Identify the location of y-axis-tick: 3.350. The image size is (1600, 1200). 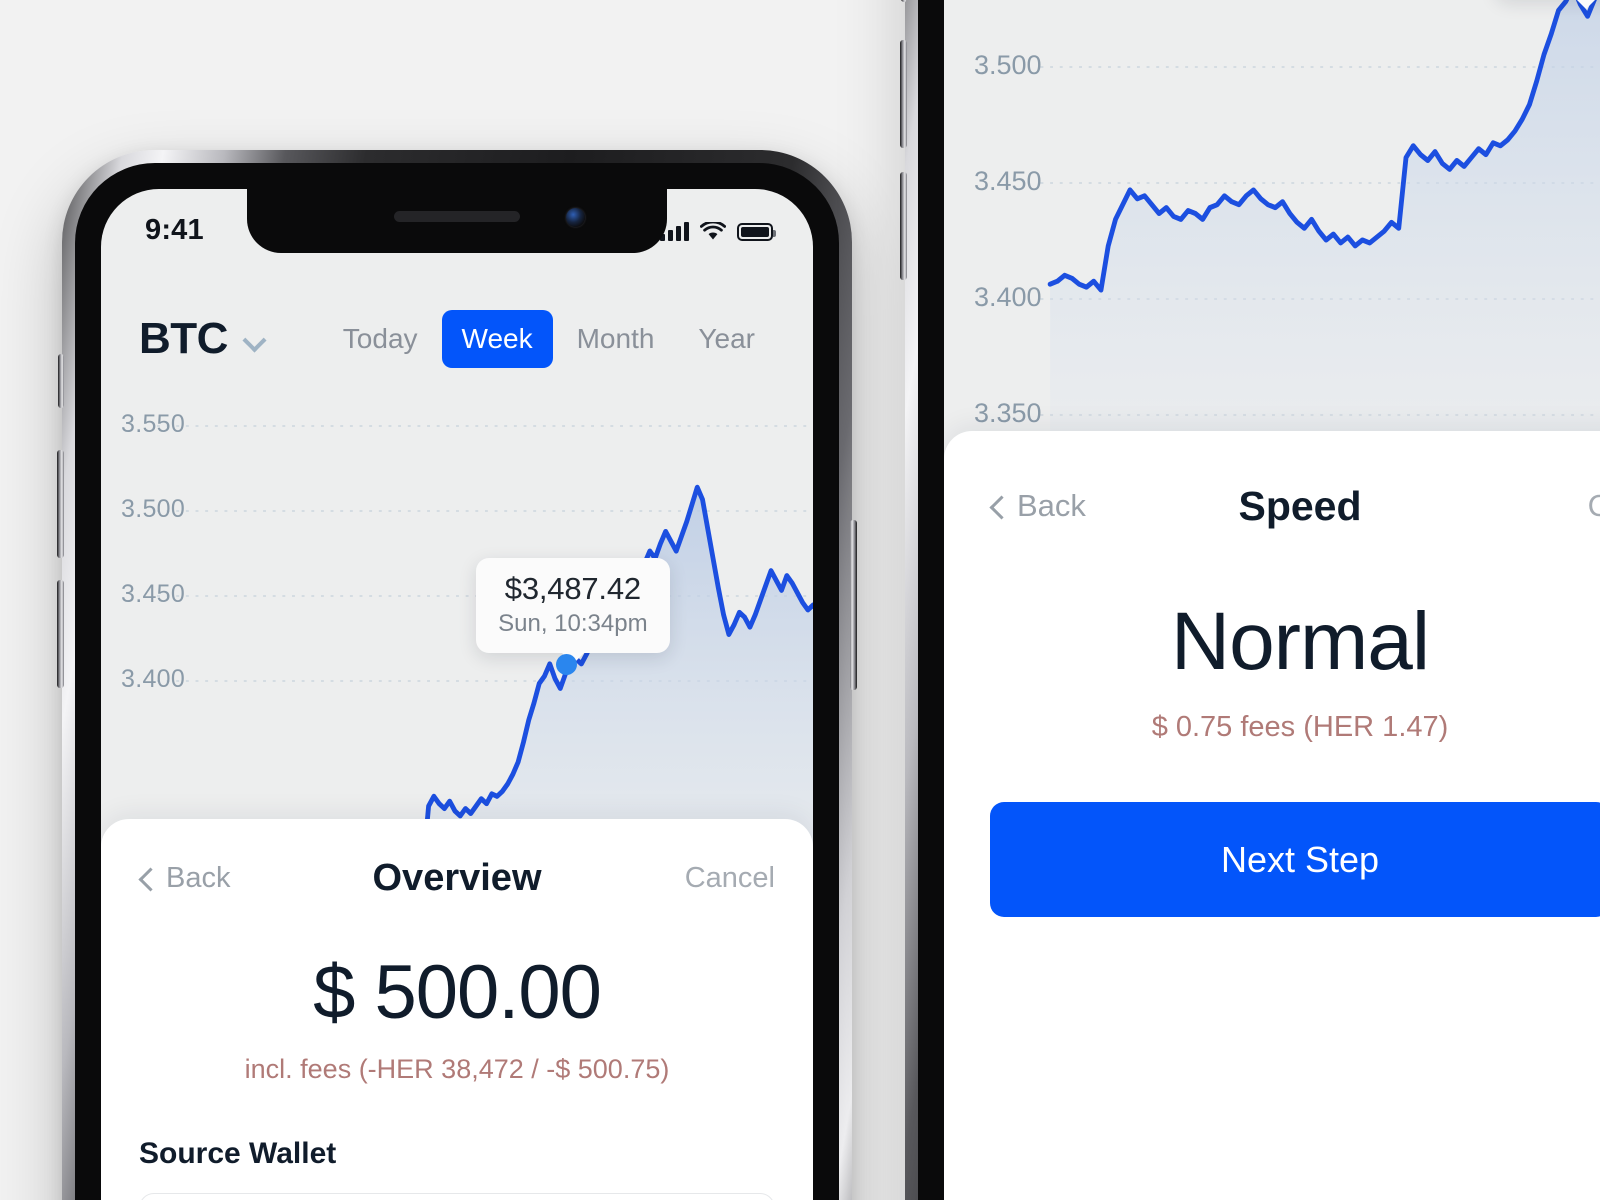
(1008, 413).